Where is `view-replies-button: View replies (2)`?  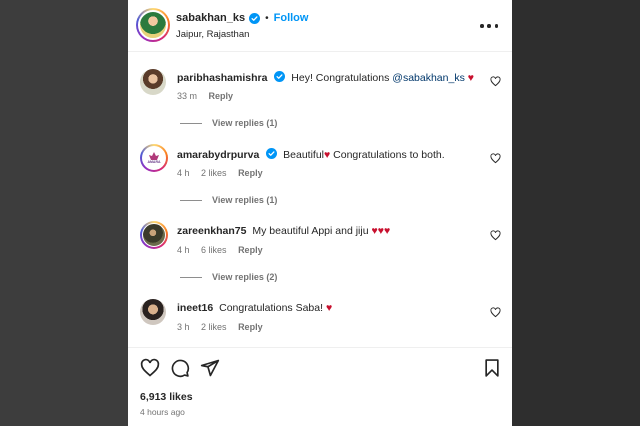
view-replies-button: View replies (2) is located at coordinates (228, 277).